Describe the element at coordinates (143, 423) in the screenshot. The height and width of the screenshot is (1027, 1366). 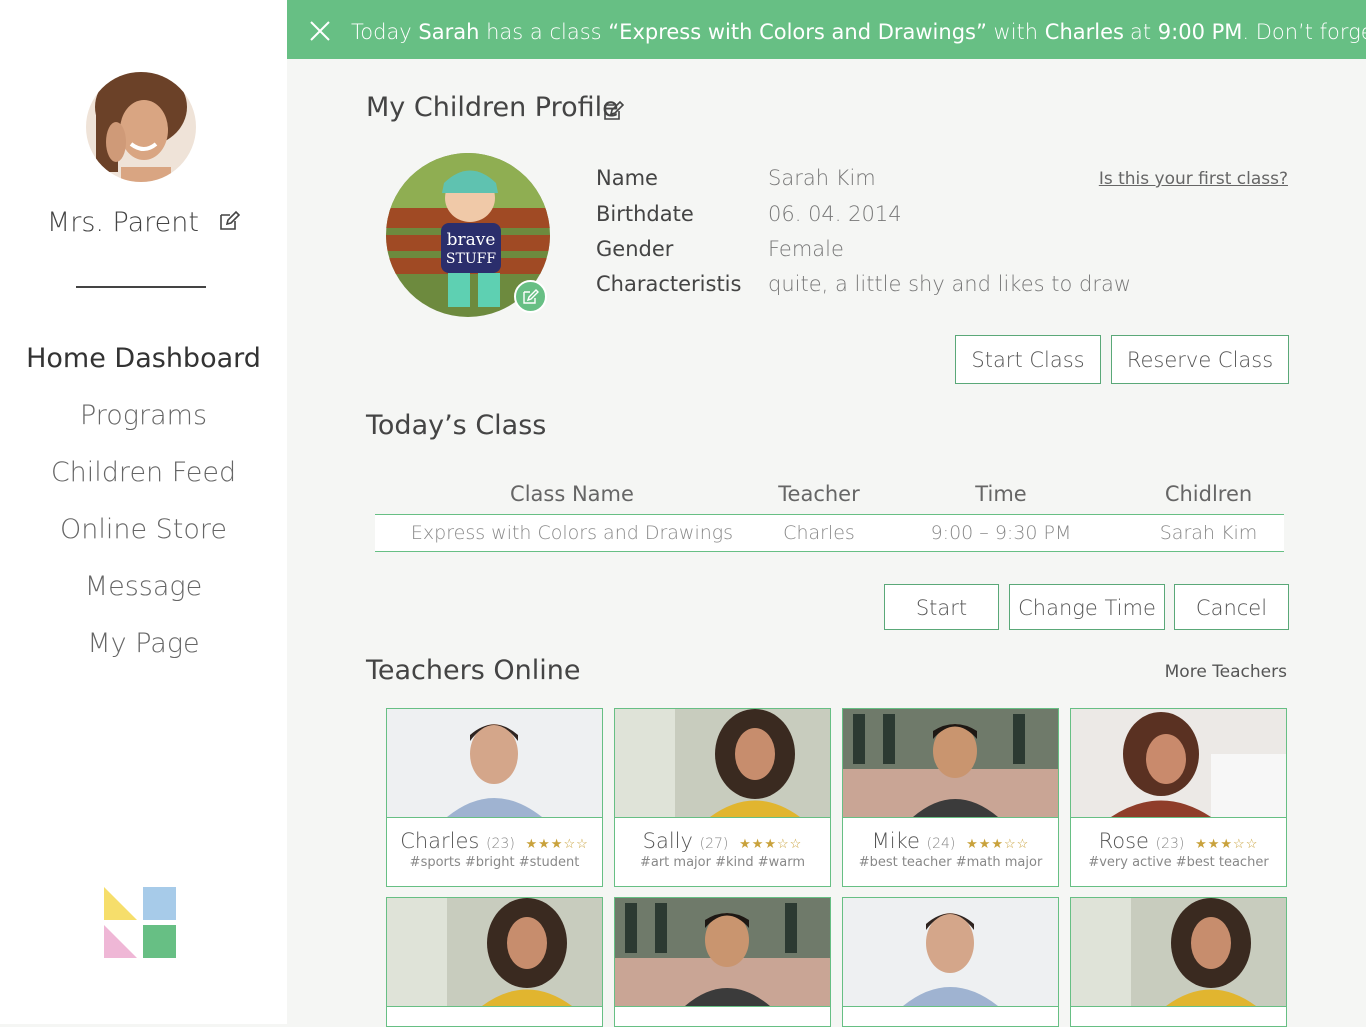
I see `nav-programs: Programs` at that location.